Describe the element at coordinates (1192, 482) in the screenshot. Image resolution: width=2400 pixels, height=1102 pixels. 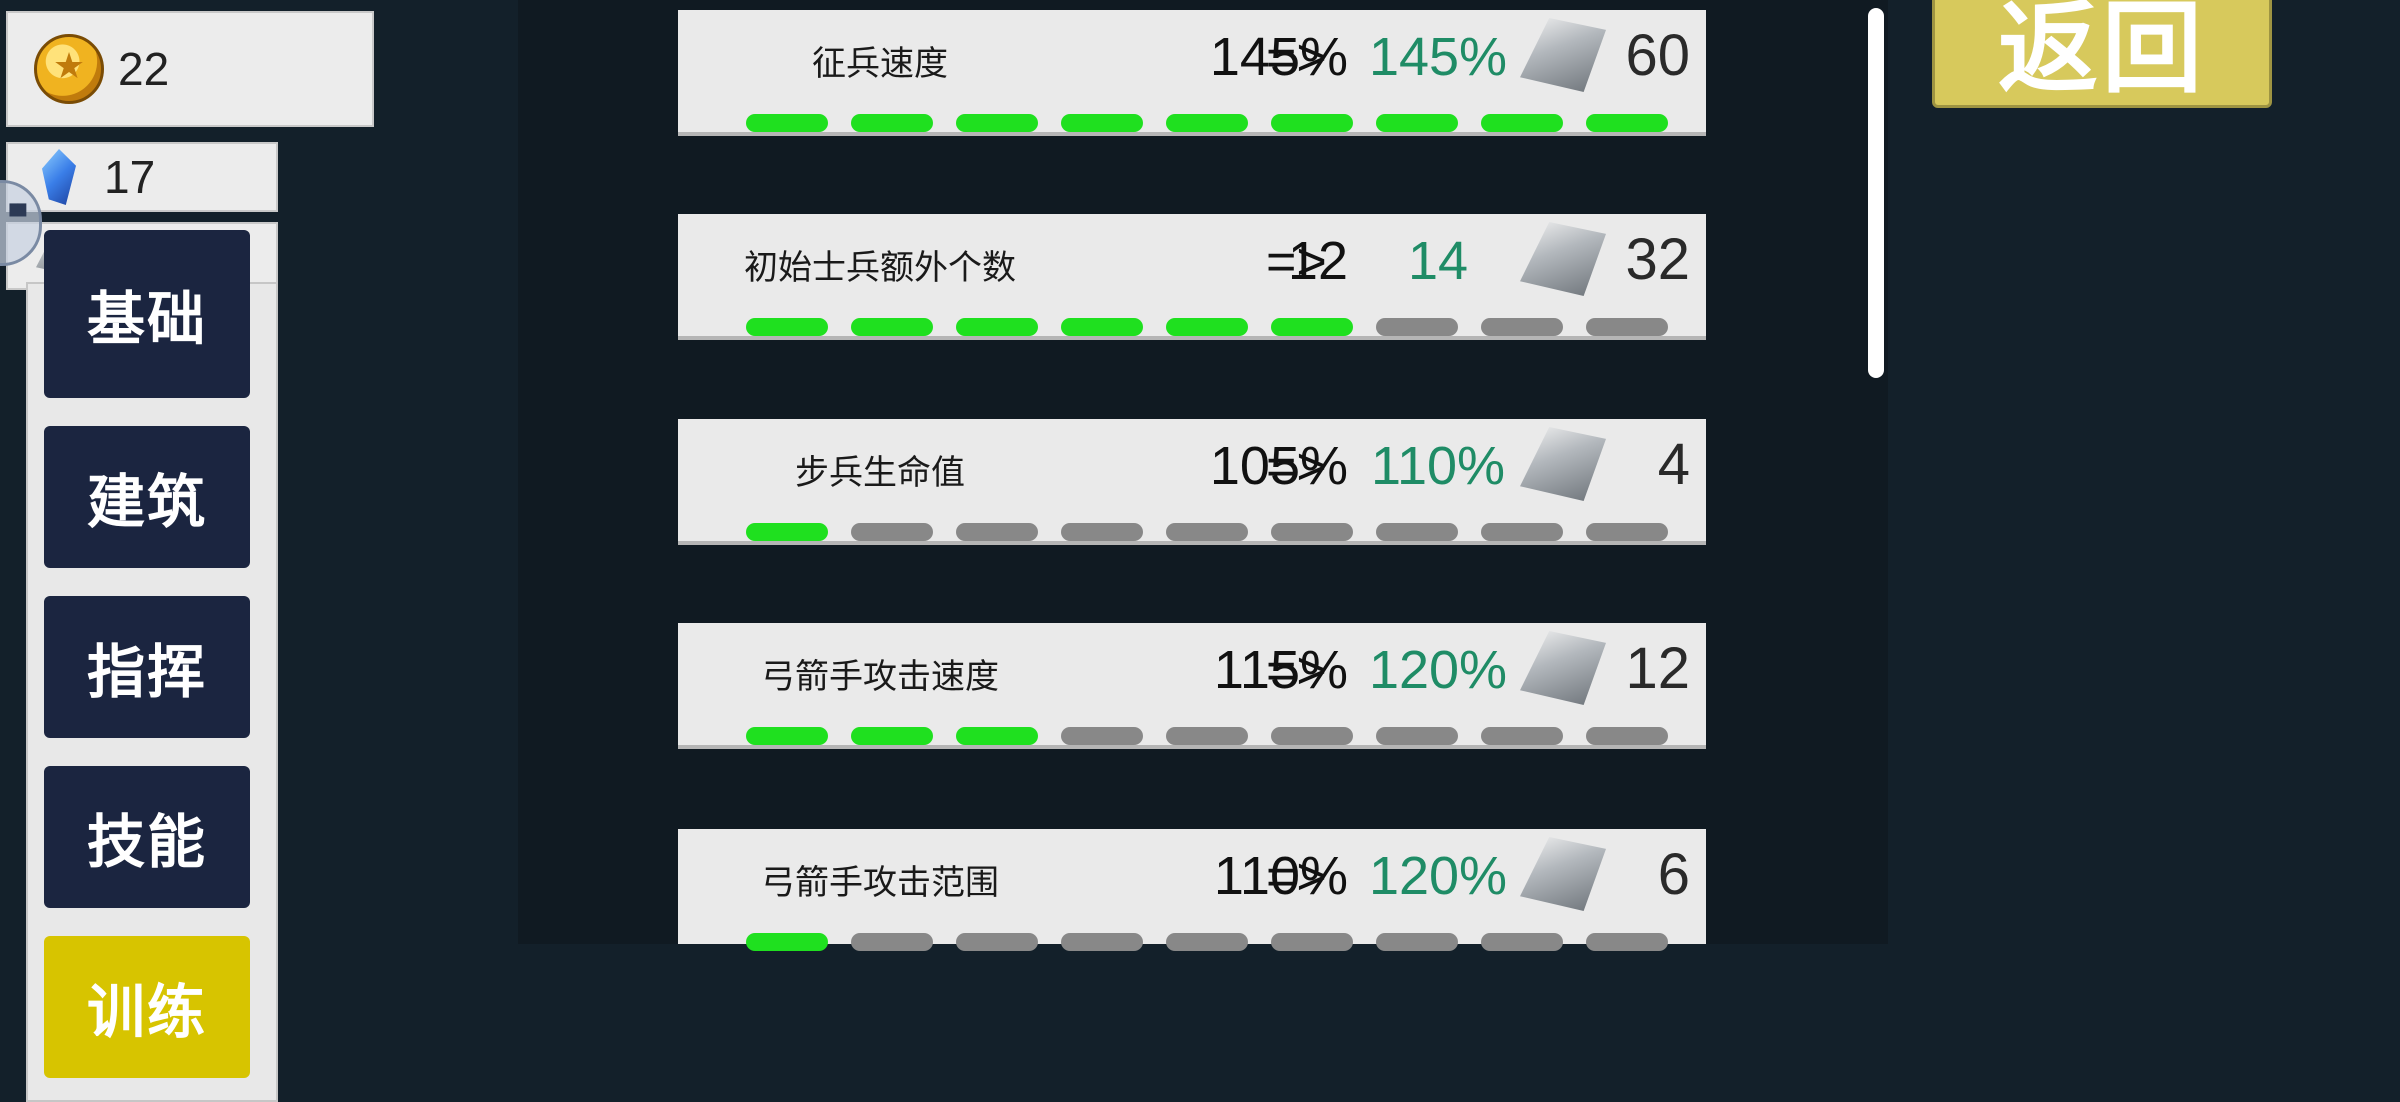
I see `upgrade-row: 步兵生命值 105% => 110% 4` at that location.